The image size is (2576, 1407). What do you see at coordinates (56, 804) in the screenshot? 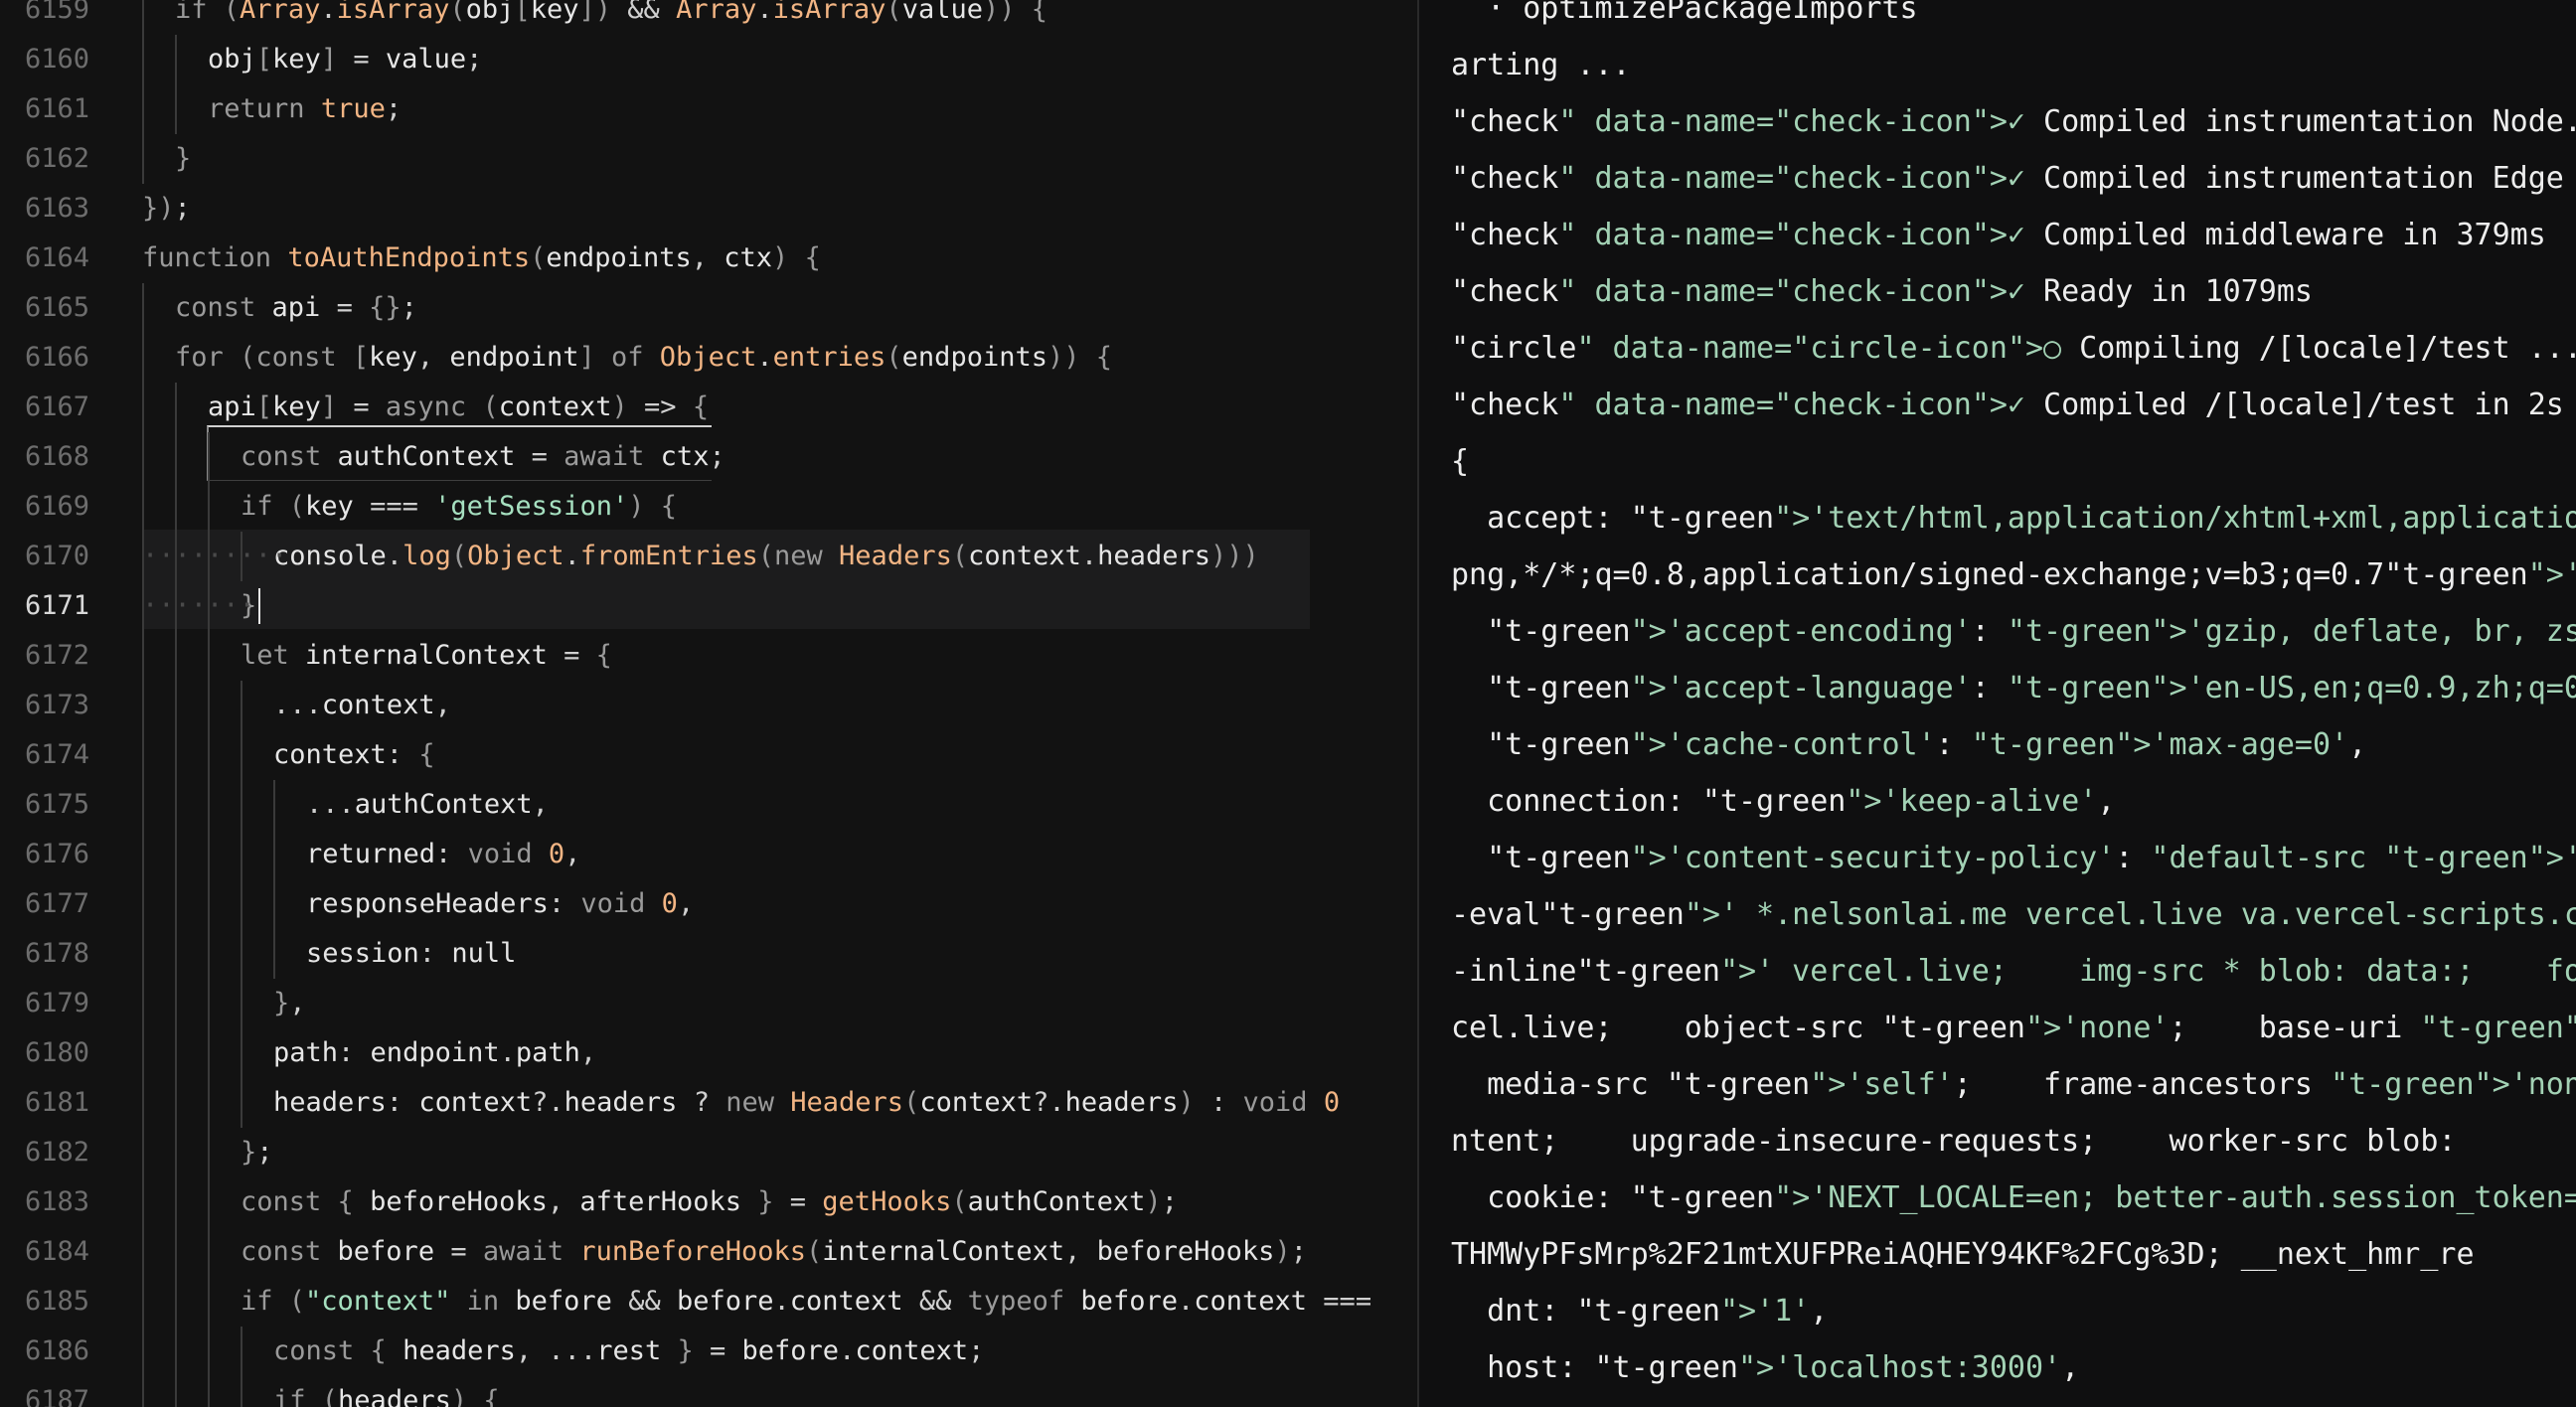
I see `line-number: 6175` at bounding box center [56, 804].